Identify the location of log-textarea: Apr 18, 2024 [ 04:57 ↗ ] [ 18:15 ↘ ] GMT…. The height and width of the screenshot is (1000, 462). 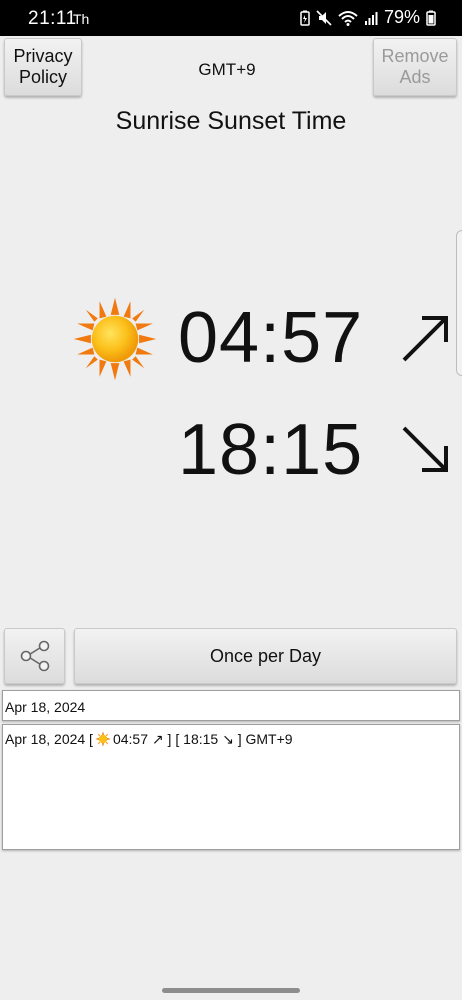
(231, 787).